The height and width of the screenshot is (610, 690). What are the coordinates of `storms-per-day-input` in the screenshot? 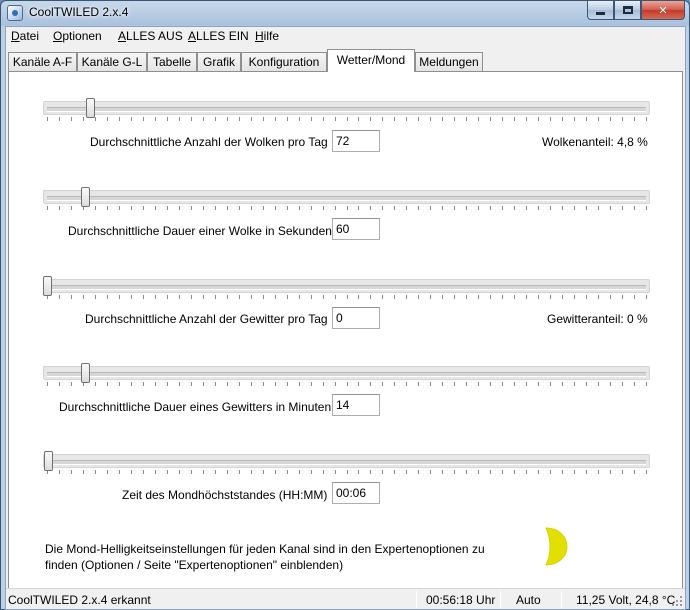 It's located at (356, 318).